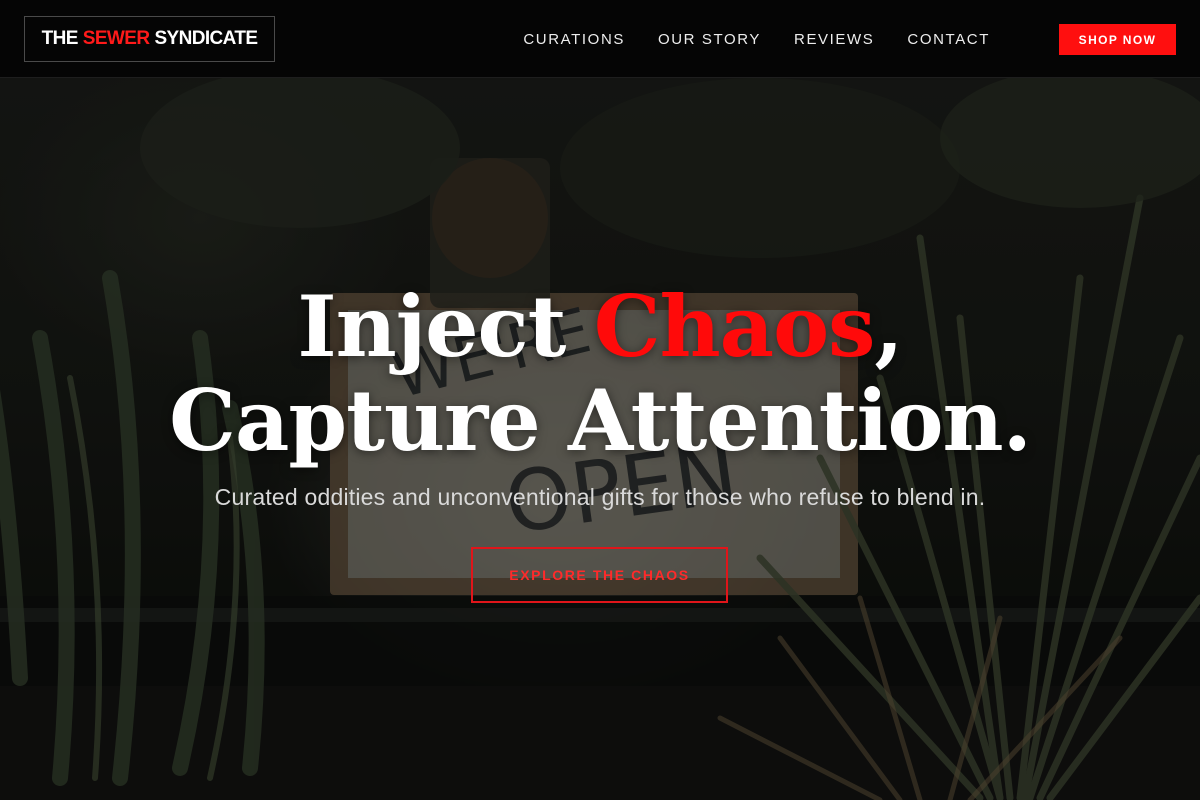 This screenshot has width=1200, height=800. Describe the element at coordinates (1117, 39) in the screenshot. I see `shop-now-button: SHOP NOW` at that location.